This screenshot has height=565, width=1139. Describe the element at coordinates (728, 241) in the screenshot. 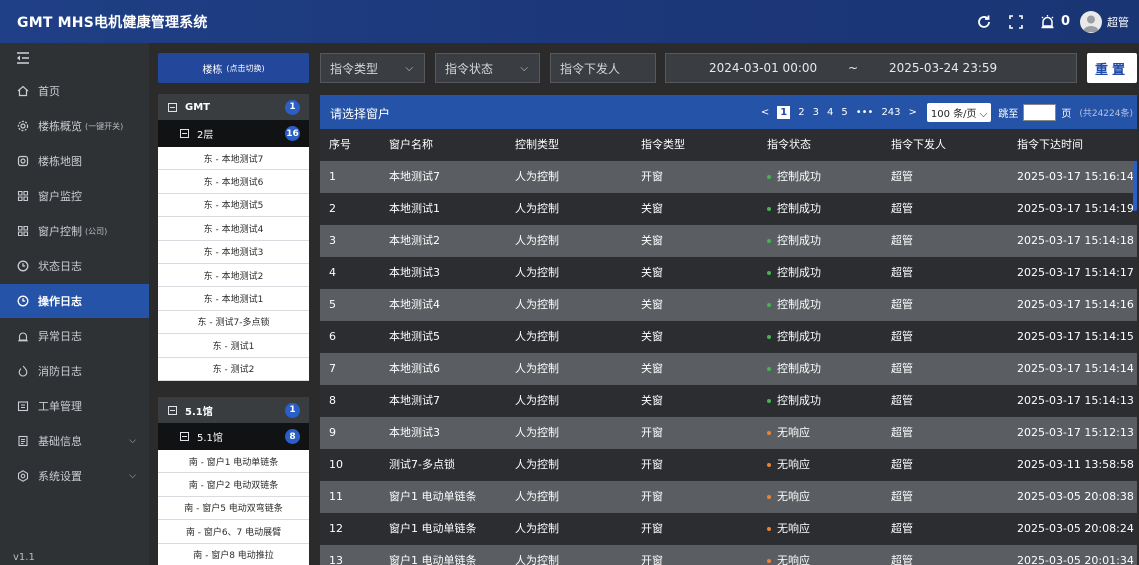

I see `table-row: 3 本地测试2 人为控制 关窗 控制成功 超管 2025-03-17 15:14:18` at that location.